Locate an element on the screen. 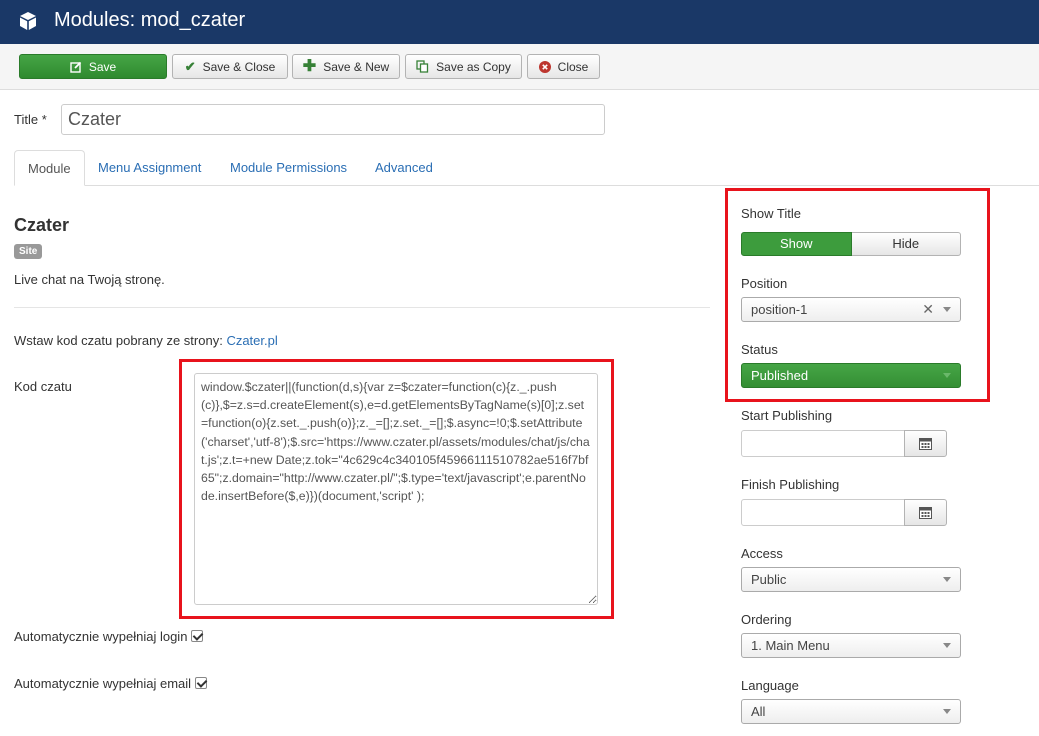 The height and width of the screenshot is (736, 1039). ordering-value: 1. Main Menu is located at coordinates (790, 645).